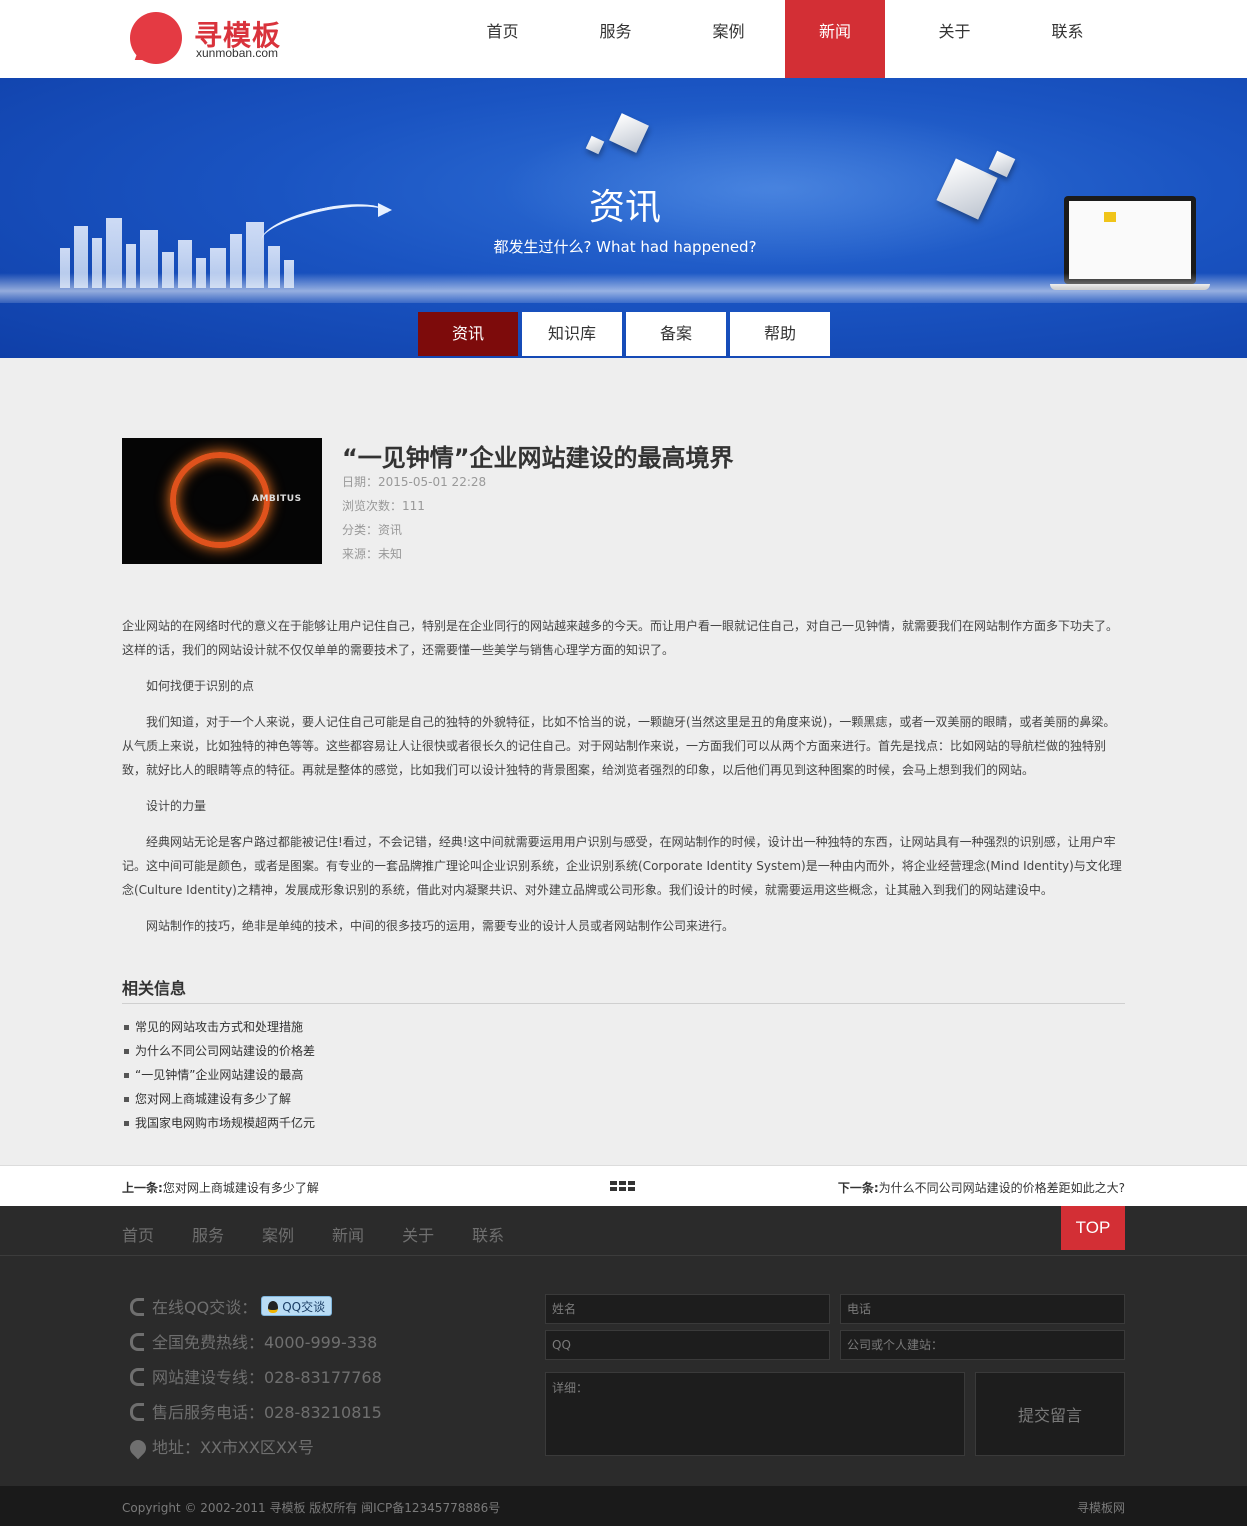 The height and width of the screenshot is (1526, 1247). What do you see at coordinates (273, 1307) in the screenshot?
I see `qq-penguin-icon` at bounding box center [273, 1307].